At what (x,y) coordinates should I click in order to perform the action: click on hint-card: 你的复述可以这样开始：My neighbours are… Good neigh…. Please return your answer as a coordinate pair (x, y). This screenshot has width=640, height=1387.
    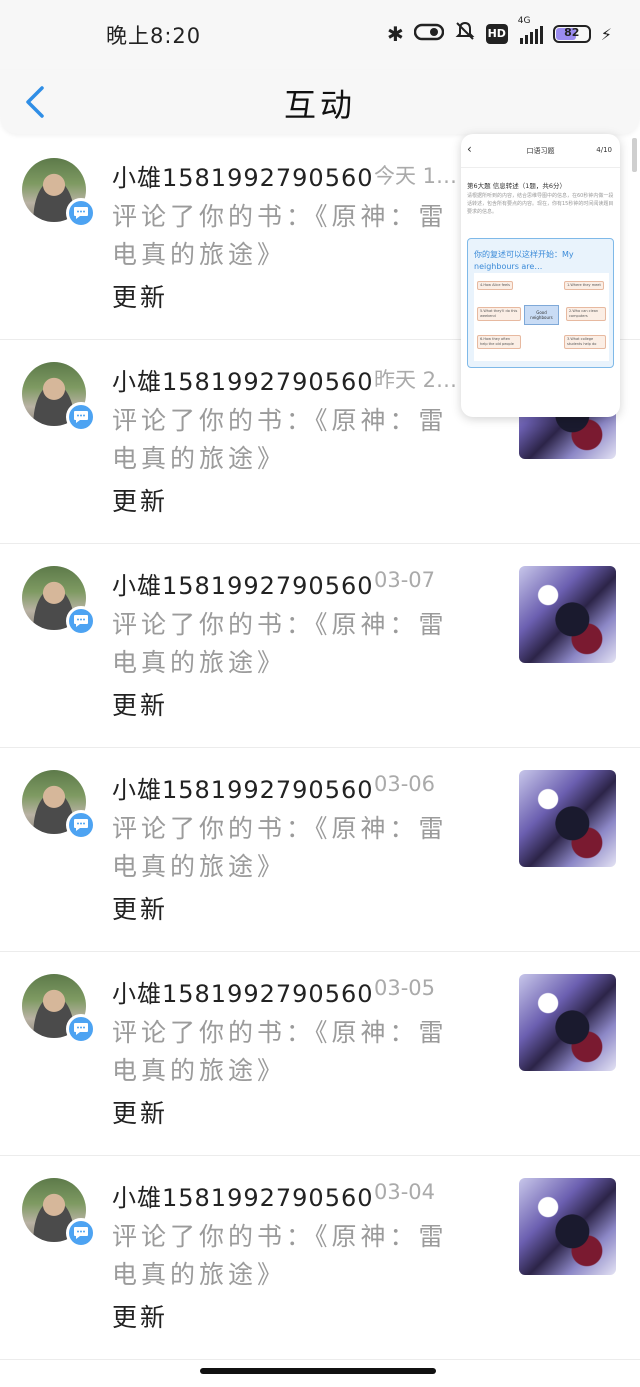
    Looking at the image, I should click on (540, 303).